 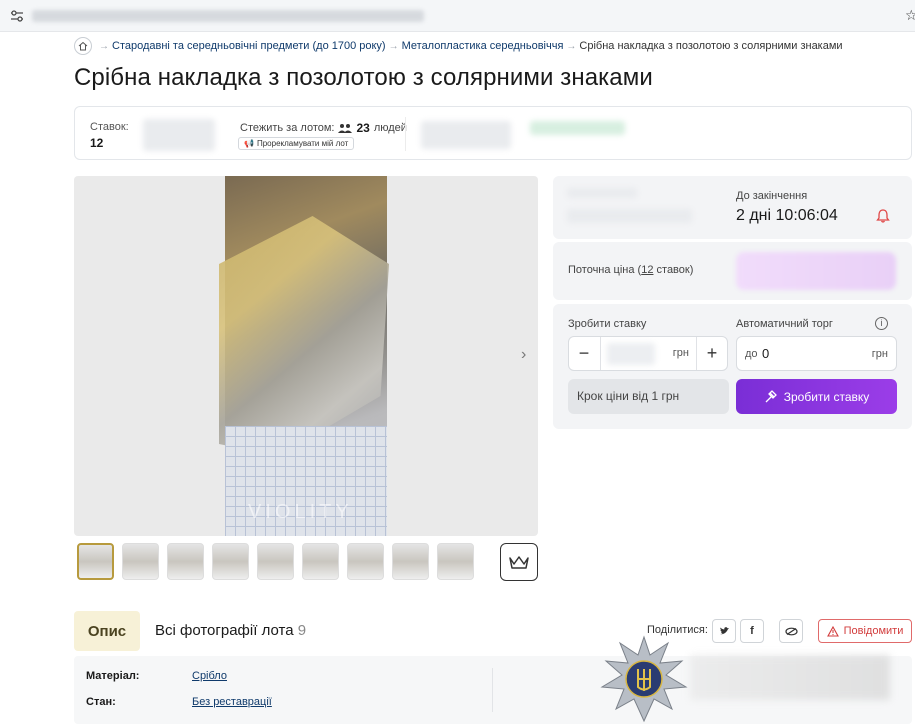 What do you see at coordinates (209, 676) in the screenshot?
I see `spec-value-material: Срібло` at bounding box center [209, 676].